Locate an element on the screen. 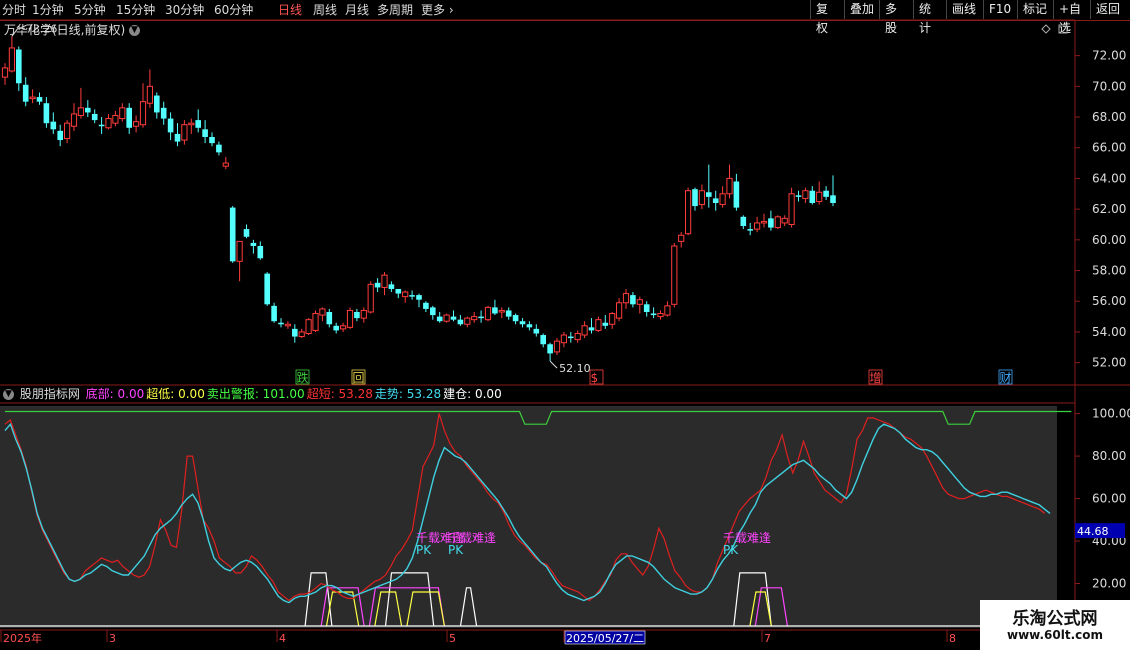 This screenshot has width=1130, height=650. date-label: 3 is located at coordinates (112, 638).